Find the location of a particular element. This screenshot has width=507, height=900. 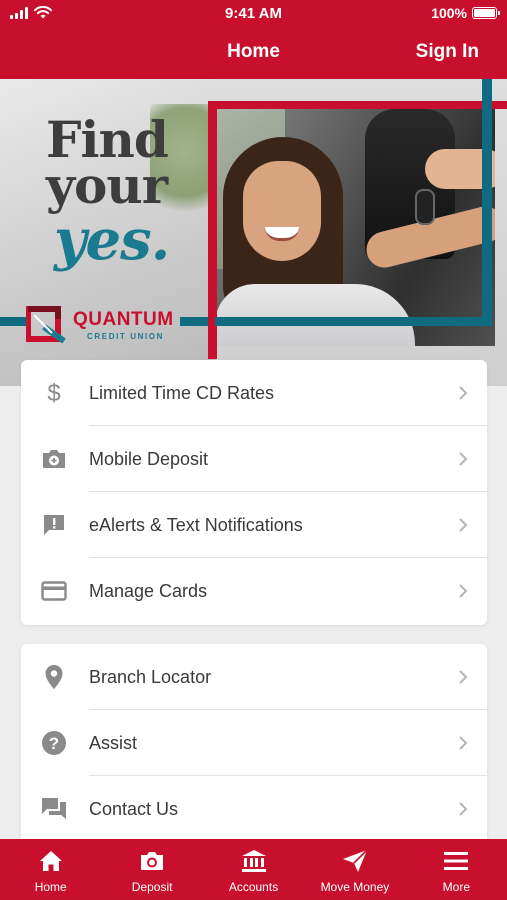

menu-item-label: Assist is located at coordinates (113, 742).